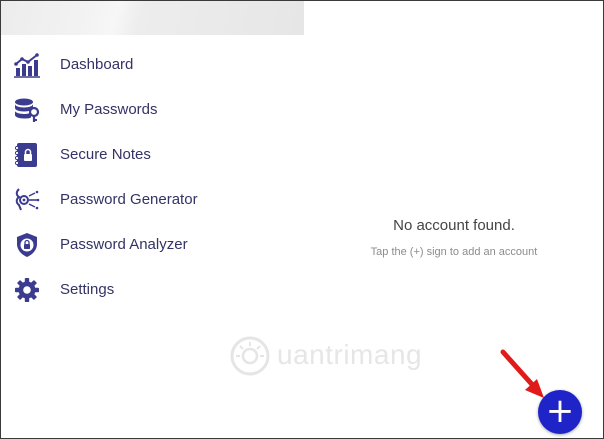 Image resolution: width=604 pixels, height=439 pixels. I want to click on sidebar-item-label: Secure Notes, so click(105, 154).